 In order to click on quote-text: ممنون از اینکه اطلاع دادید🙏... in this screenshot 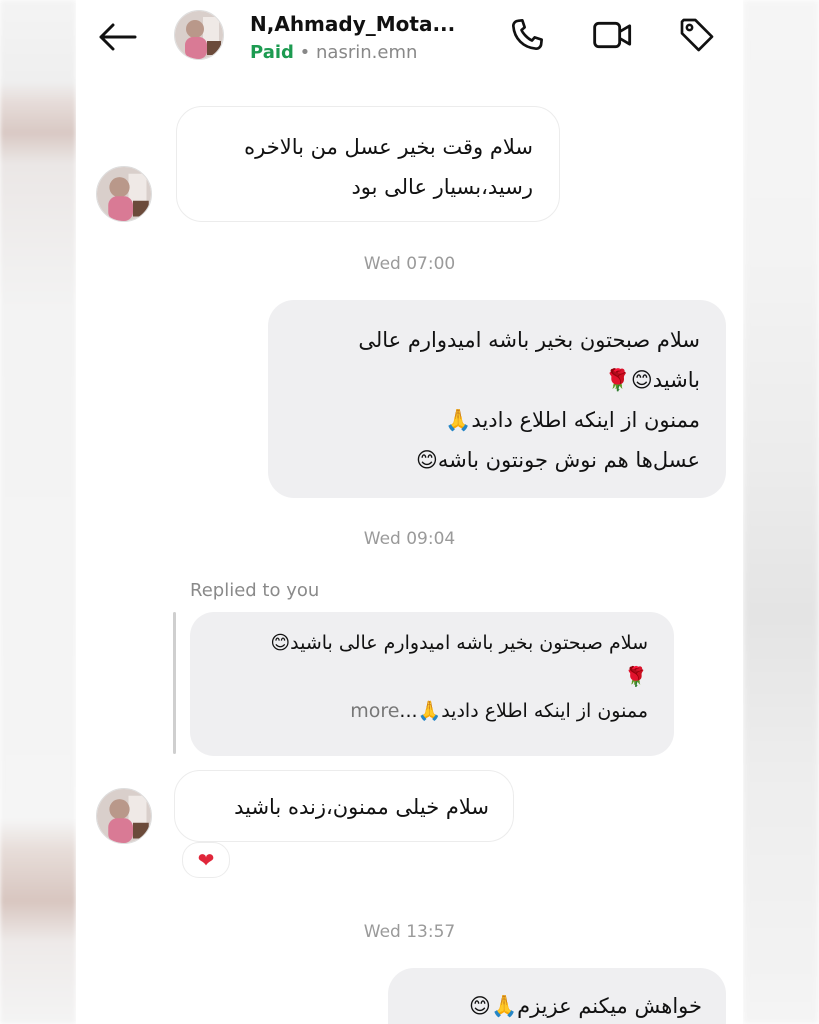, I will do `click(523, 711)`.